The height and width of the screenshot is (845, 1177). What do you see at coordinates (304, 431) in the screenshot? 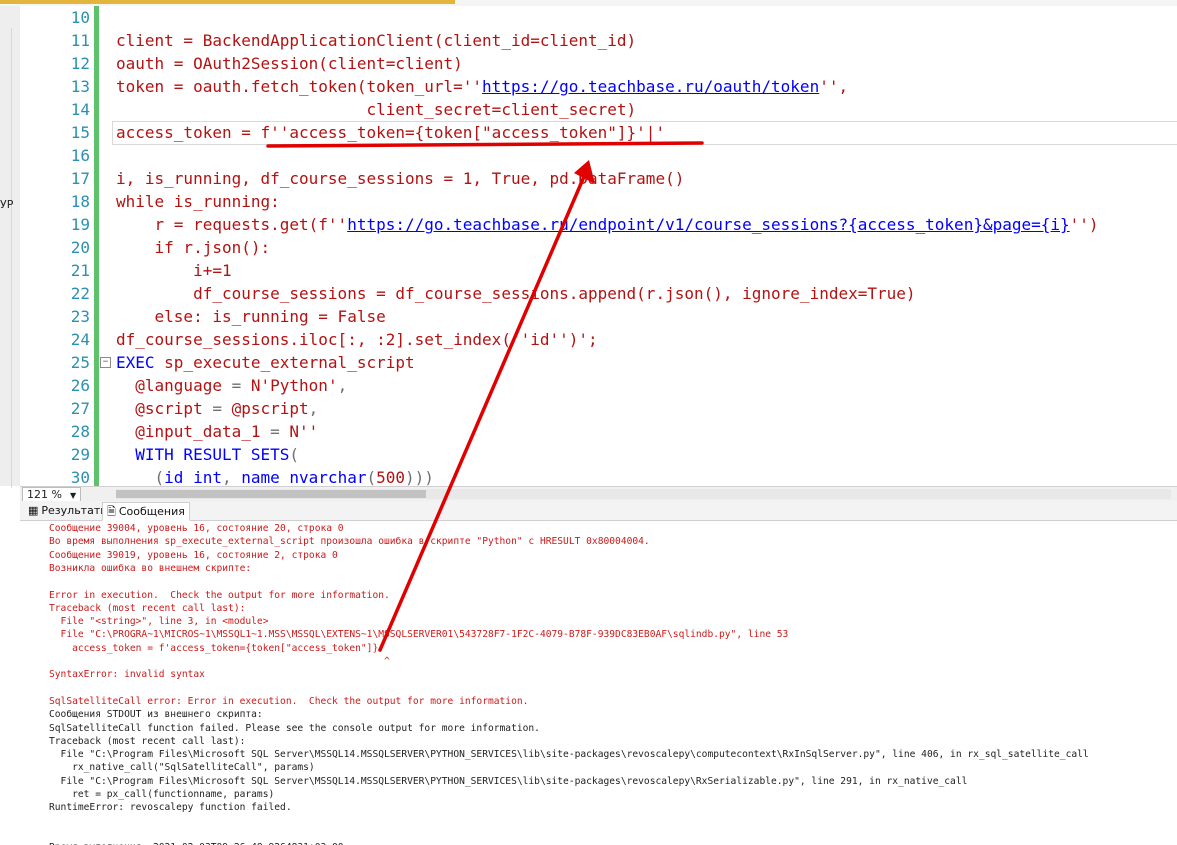
I see `sql-string: N''` at bounding box center [304, 431].